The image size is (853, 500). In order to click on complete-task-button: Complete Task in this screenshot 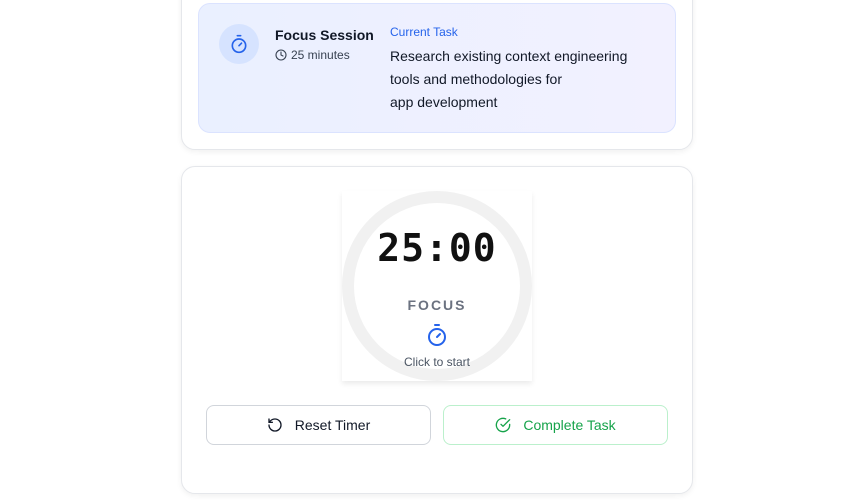, I will do `click(555, 425)`.